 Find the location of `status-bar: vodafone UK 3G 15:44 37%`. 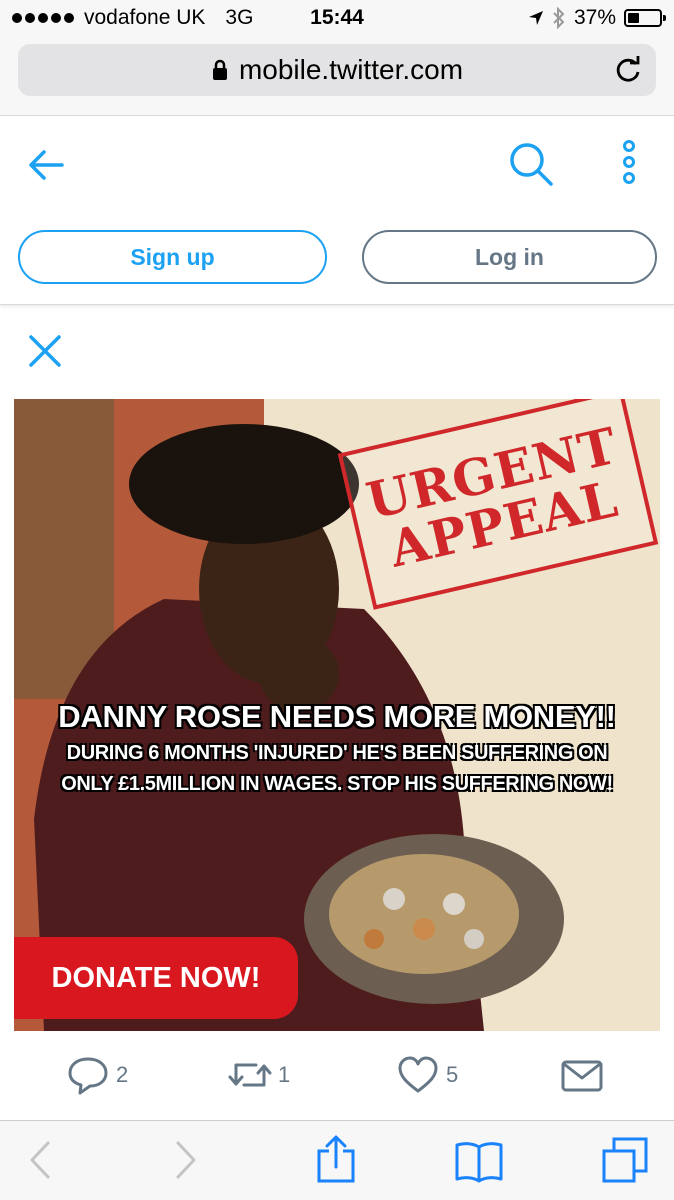

status-bar: vodafone UK 3G 15:44 37% is located at coordinates (337, 18).